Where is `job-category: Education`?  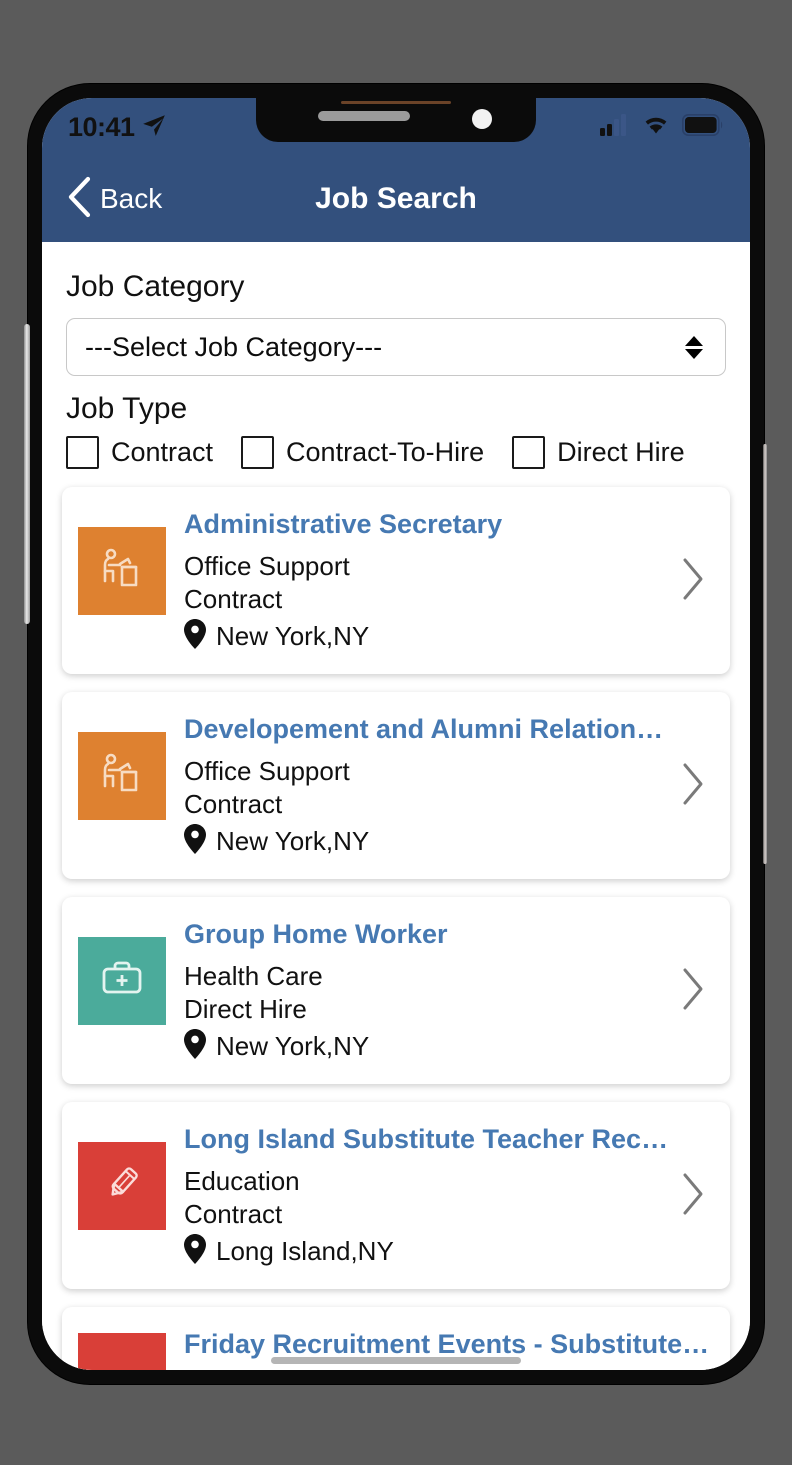
job-category: Education is located at coordinates (242, 1181).